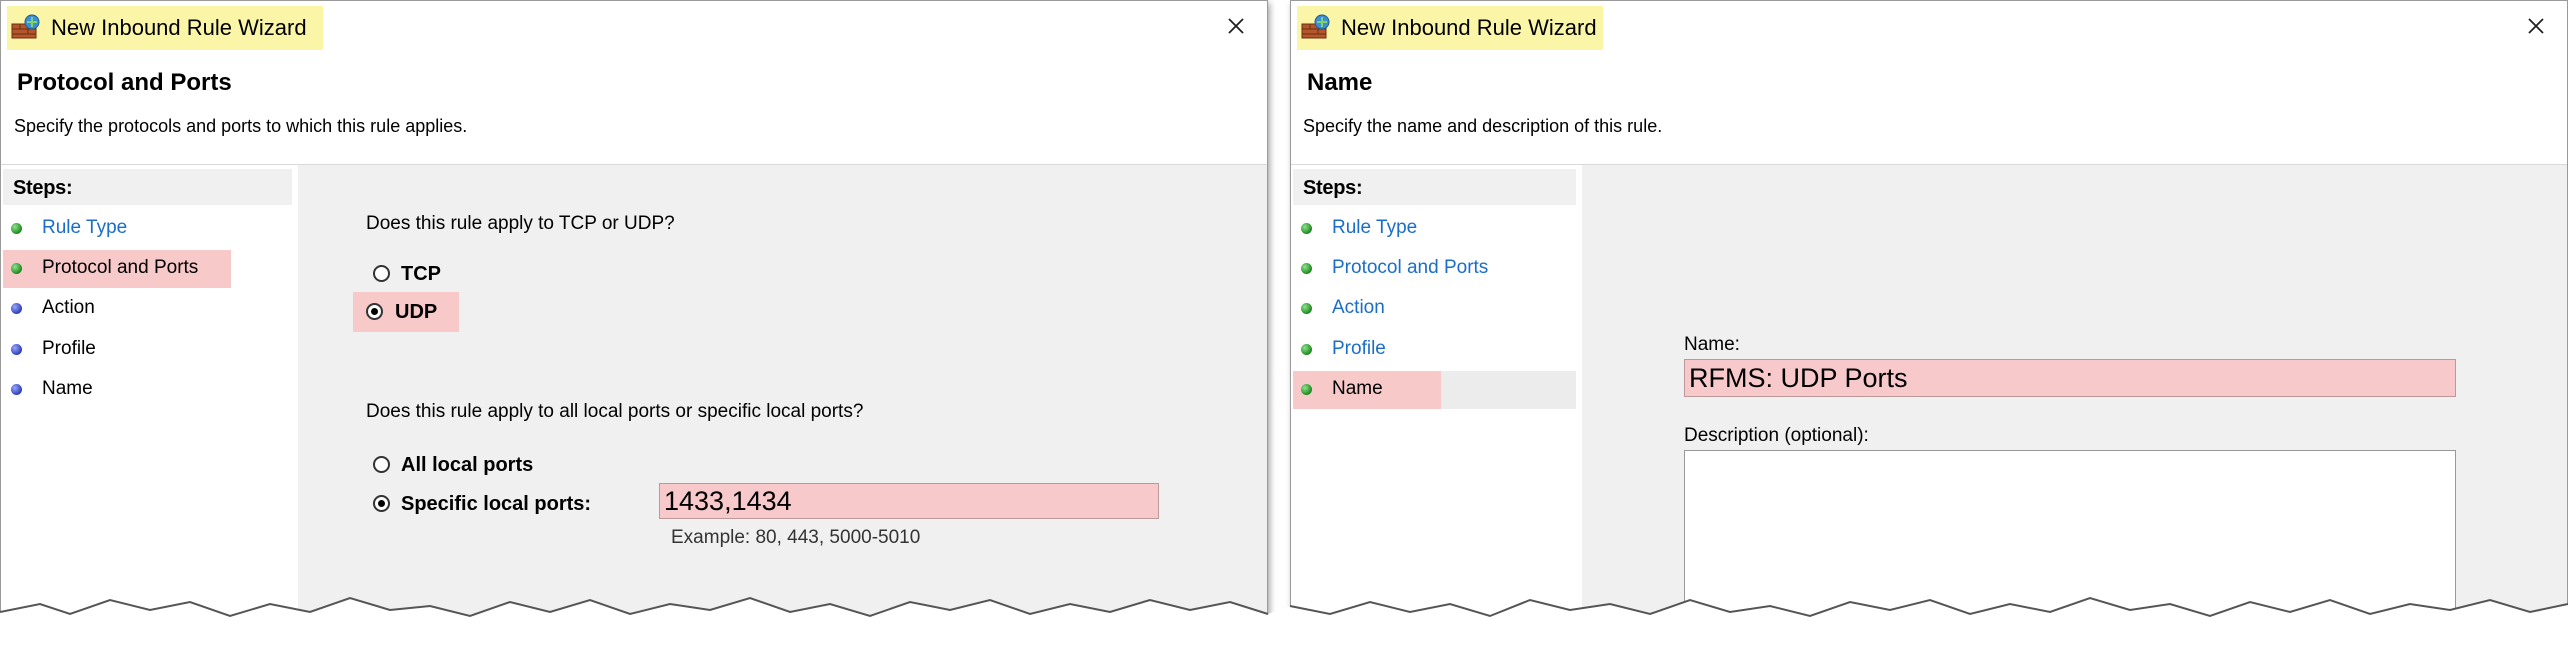  I want to click on radio-tcp: TCP, so click(427, 274).